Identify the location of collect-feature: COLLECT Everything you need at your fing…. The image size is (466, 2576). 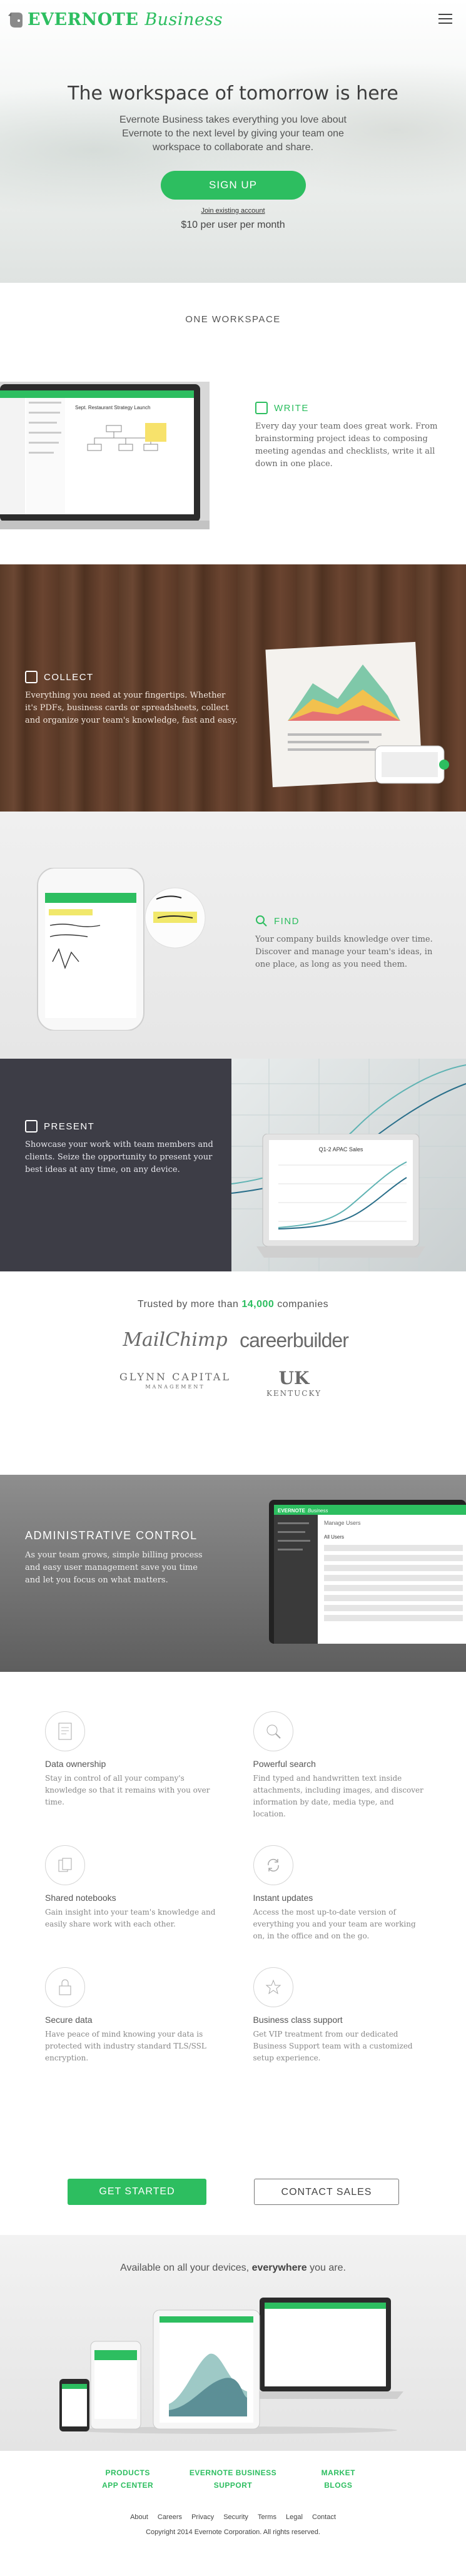
(131, 699).